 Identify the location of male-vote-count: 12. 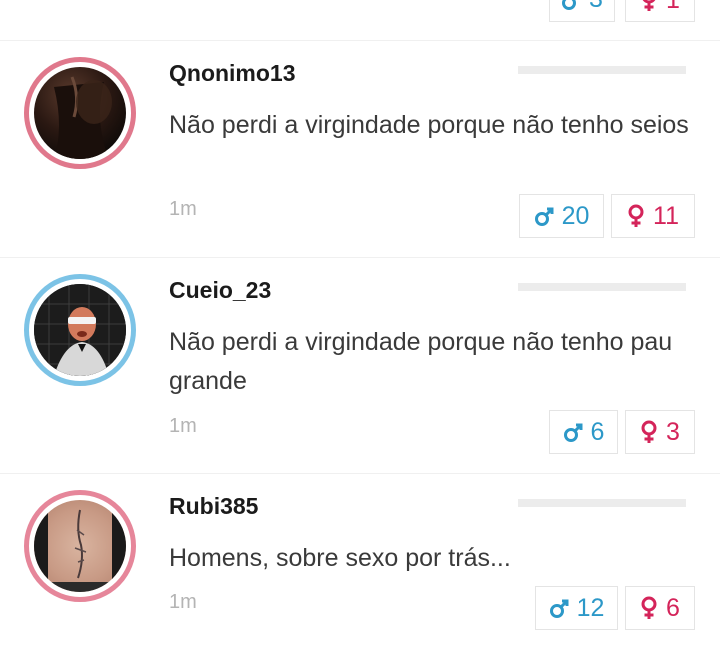
(590, 607).